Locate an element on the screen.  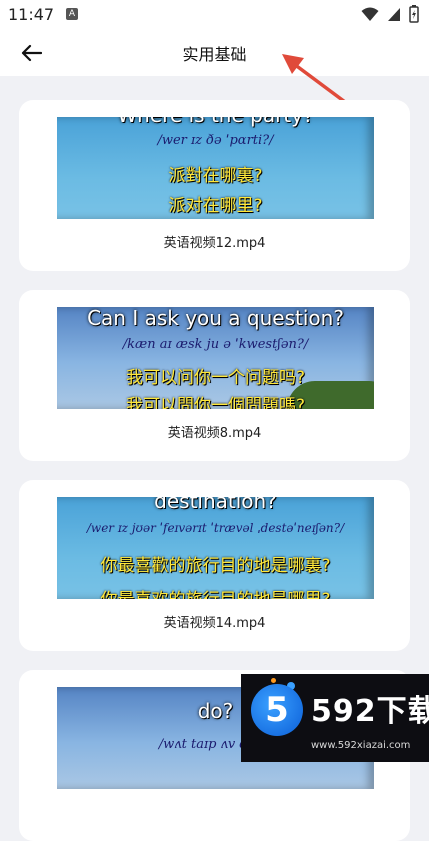
watermark-url: www.592xiazai.com is located at coordinates (361, 745).